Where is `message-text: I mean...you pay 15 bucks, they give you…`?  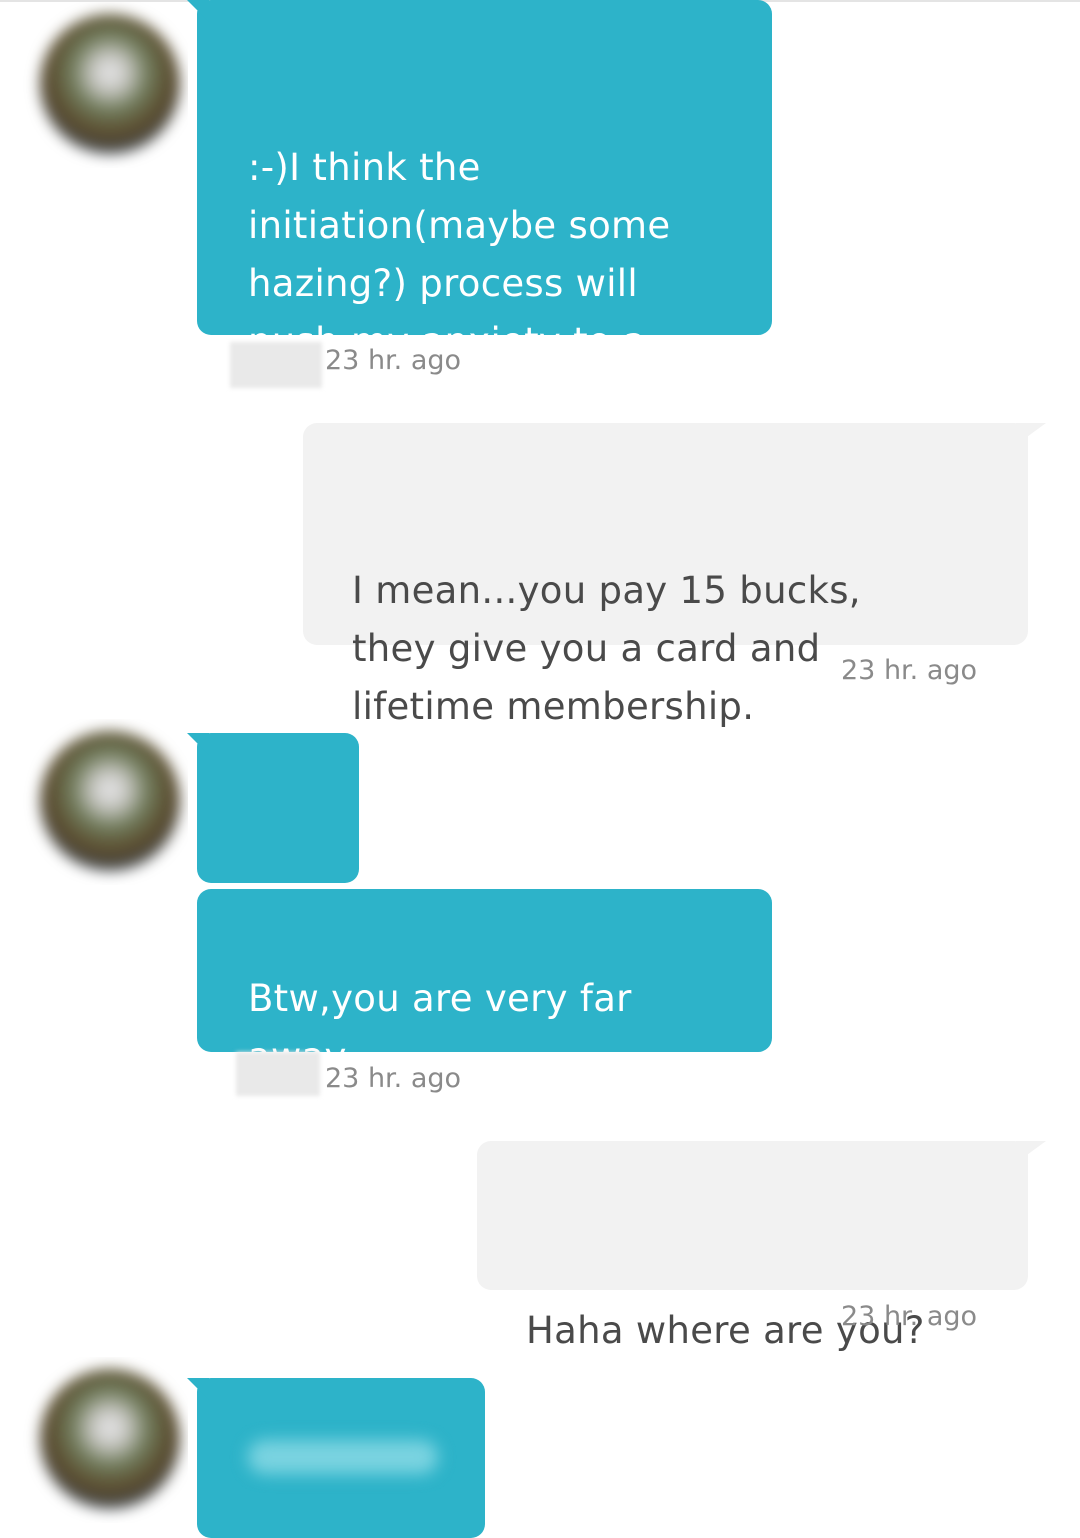
message-text: I mean...you pay 15 bucks, they give you… is located at coordinates (606, 648).